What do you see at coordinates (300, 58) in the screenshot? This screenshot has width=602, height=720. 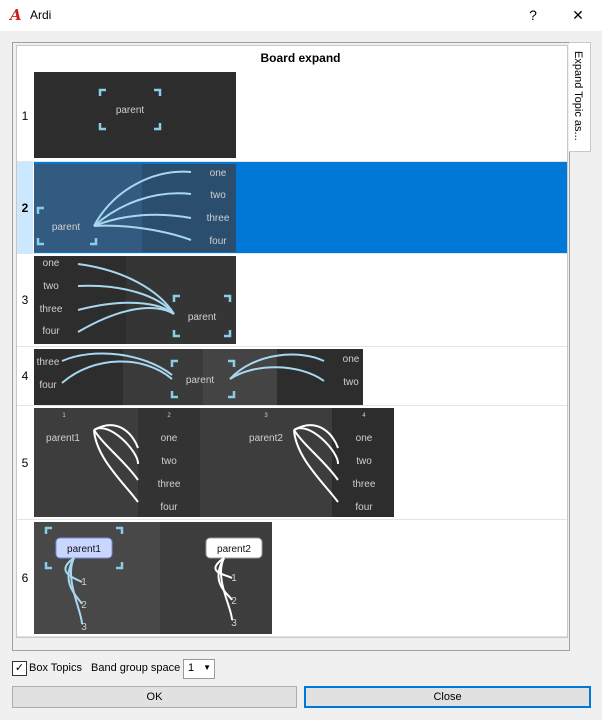 I see `grid-column-header: Board expand` at bounding box center [300, 58].